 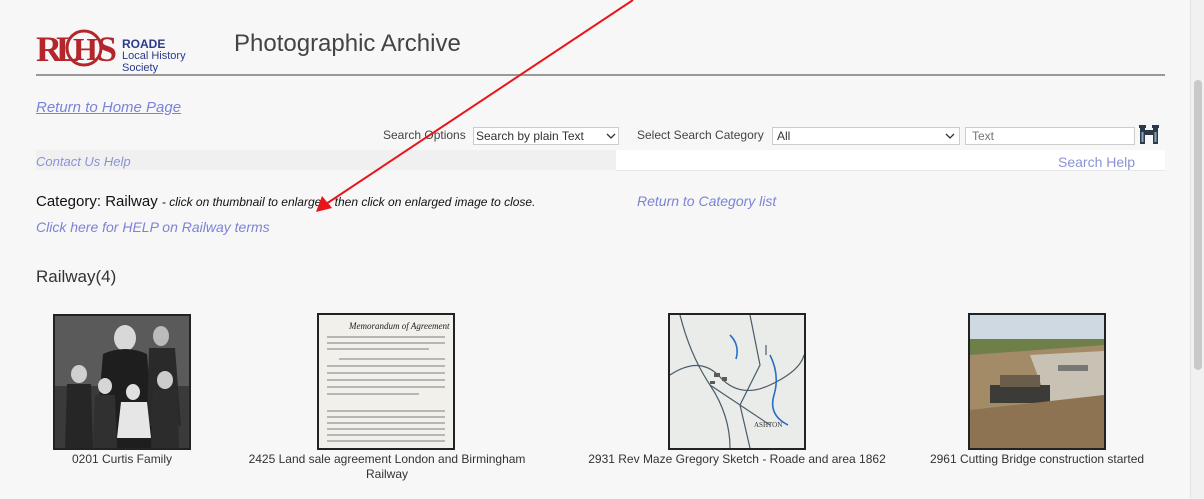 I want to click on logo-line-1: ROADE, so click(x=144, y=44).